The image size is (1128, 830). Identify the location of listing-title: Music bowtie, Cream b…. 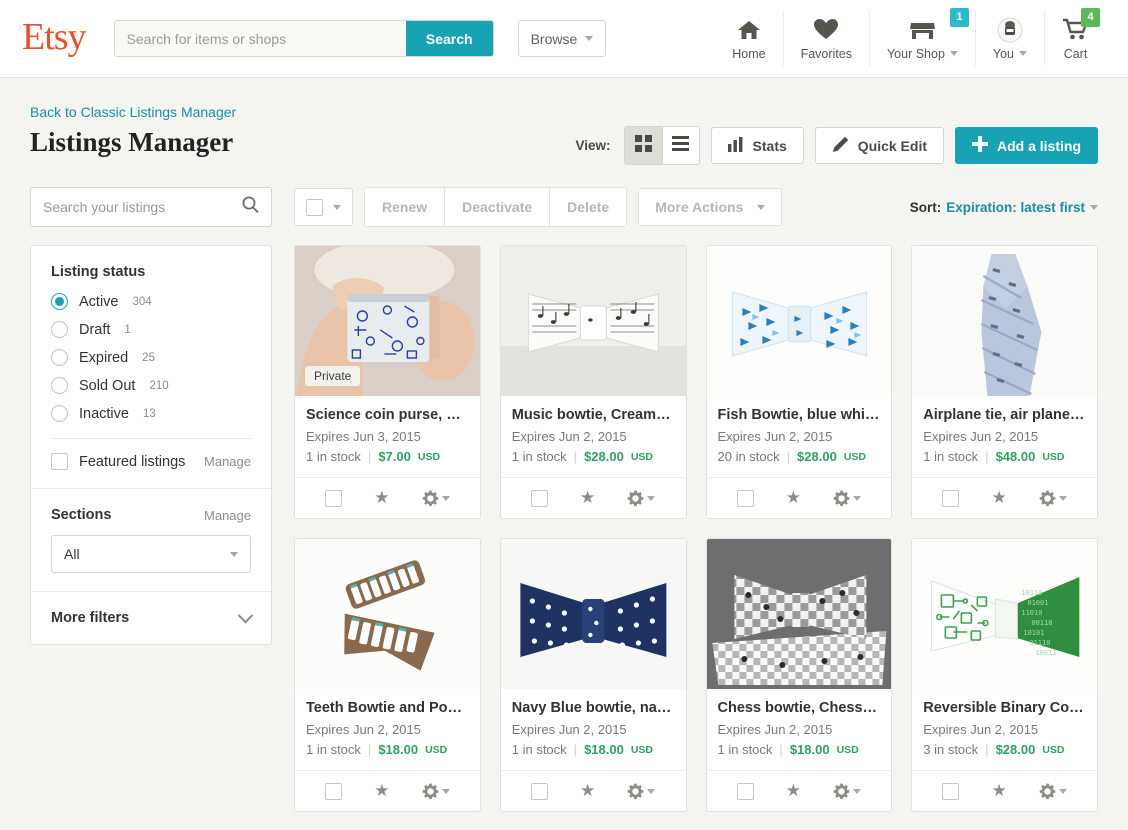
(593, 415).